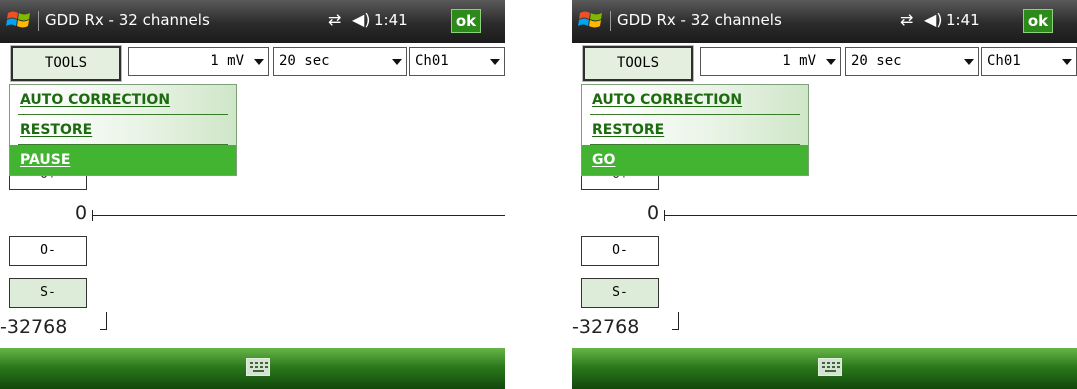 The image size is (1077, 389). I want to click on tools-menu: AUTO CORRECTION RESTORE PAUSE, so click(123, 130).